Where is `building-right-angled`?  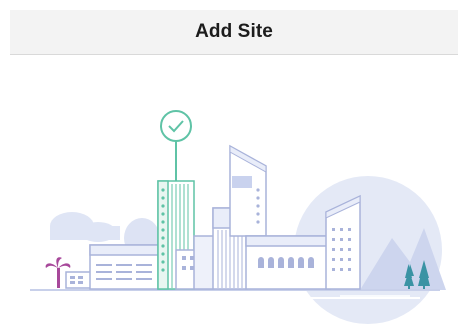 building-right-angled is located at coordinates (343, 242).